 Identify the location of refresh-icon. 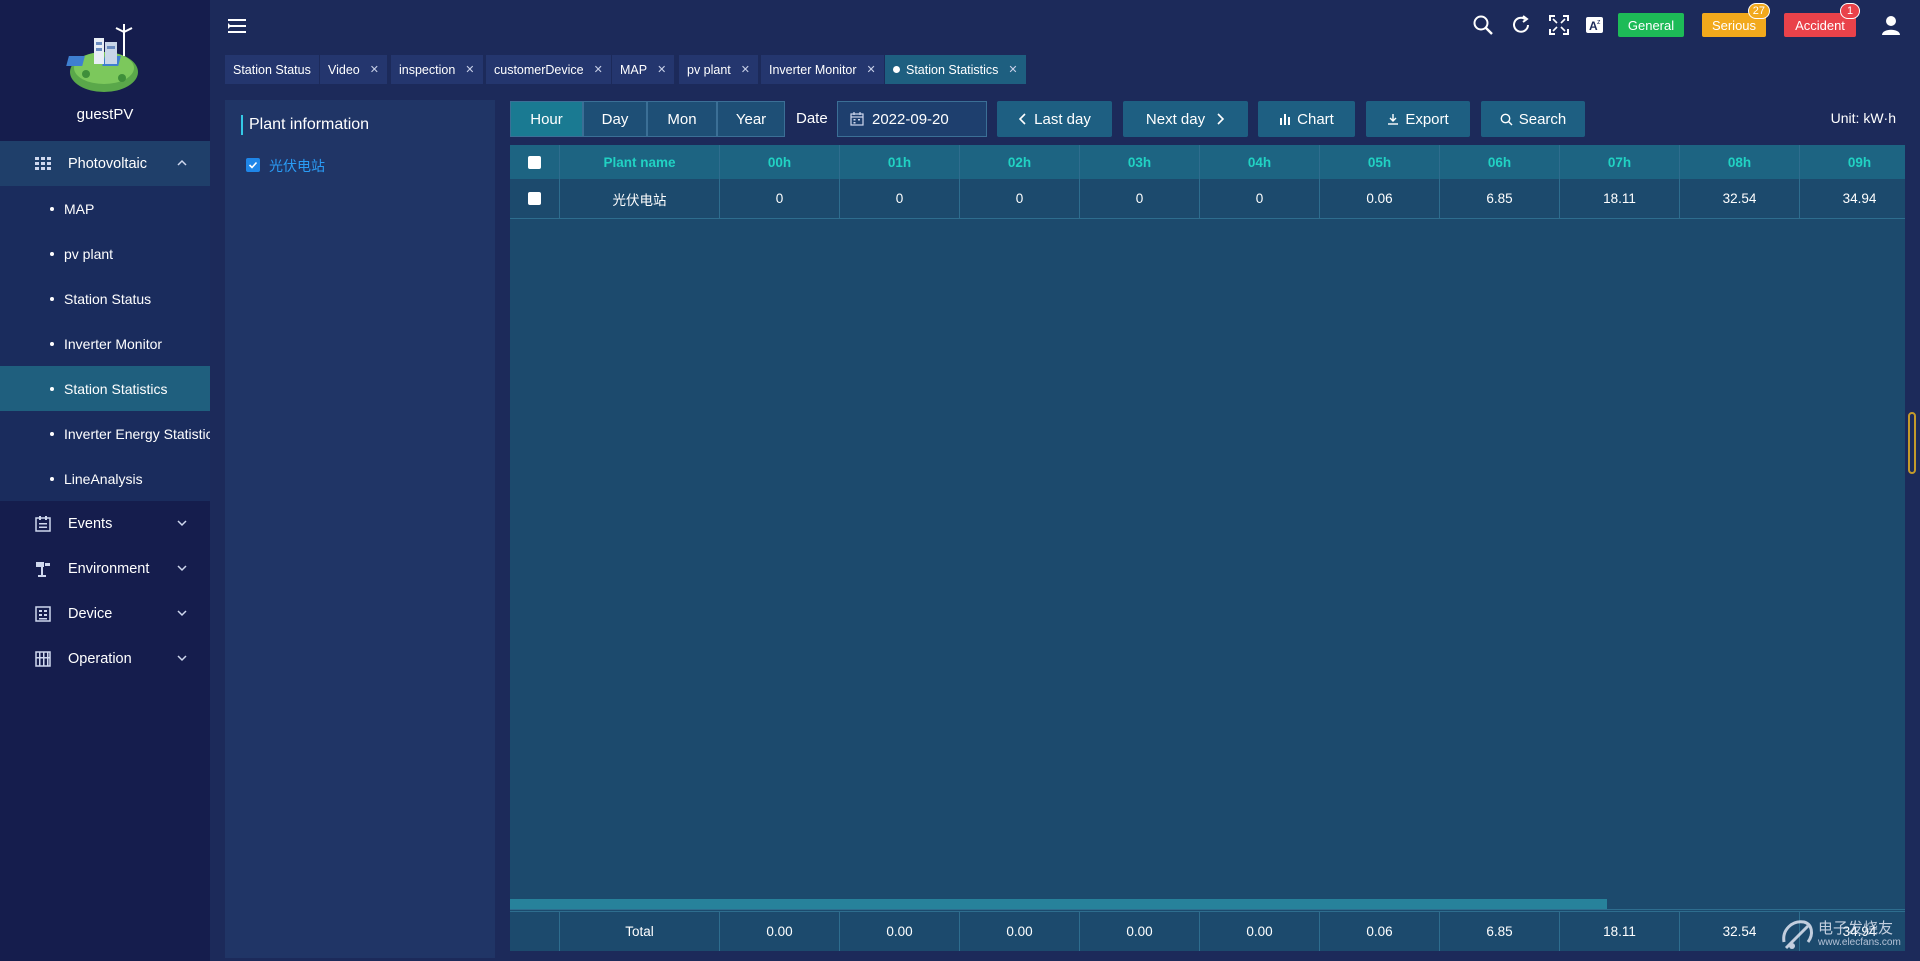
(1521, 25).